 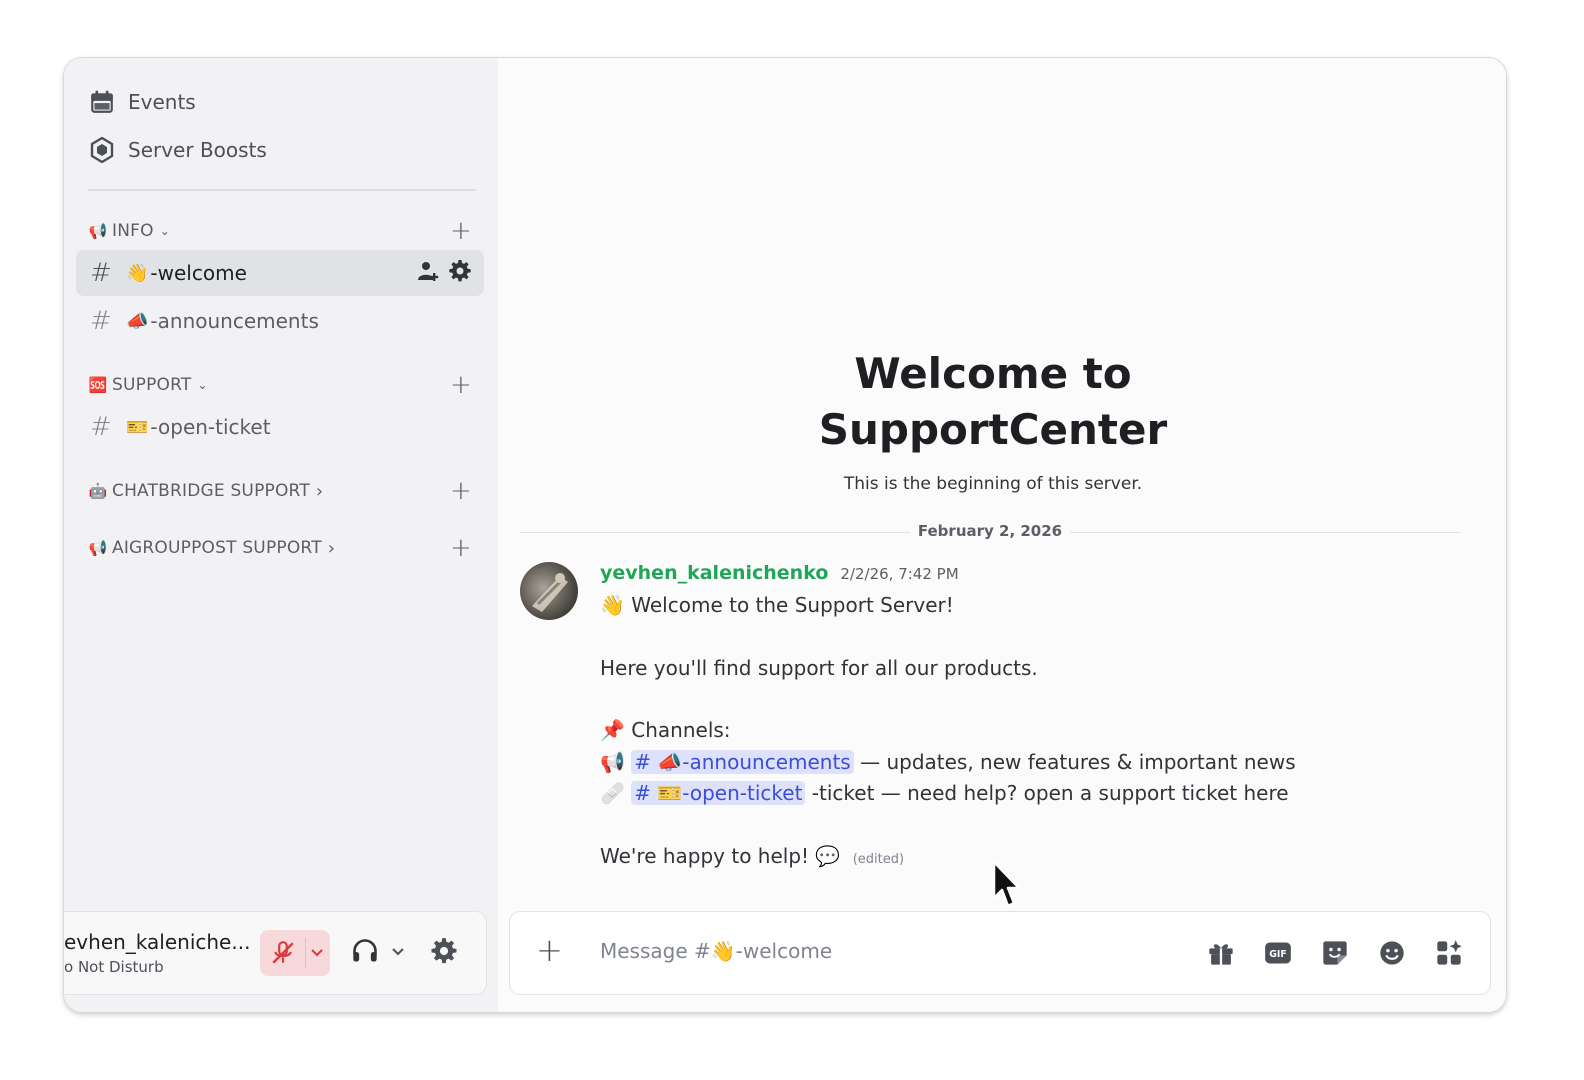 I want to click on category-emoji: 🆘, so click(x=98, y=385).